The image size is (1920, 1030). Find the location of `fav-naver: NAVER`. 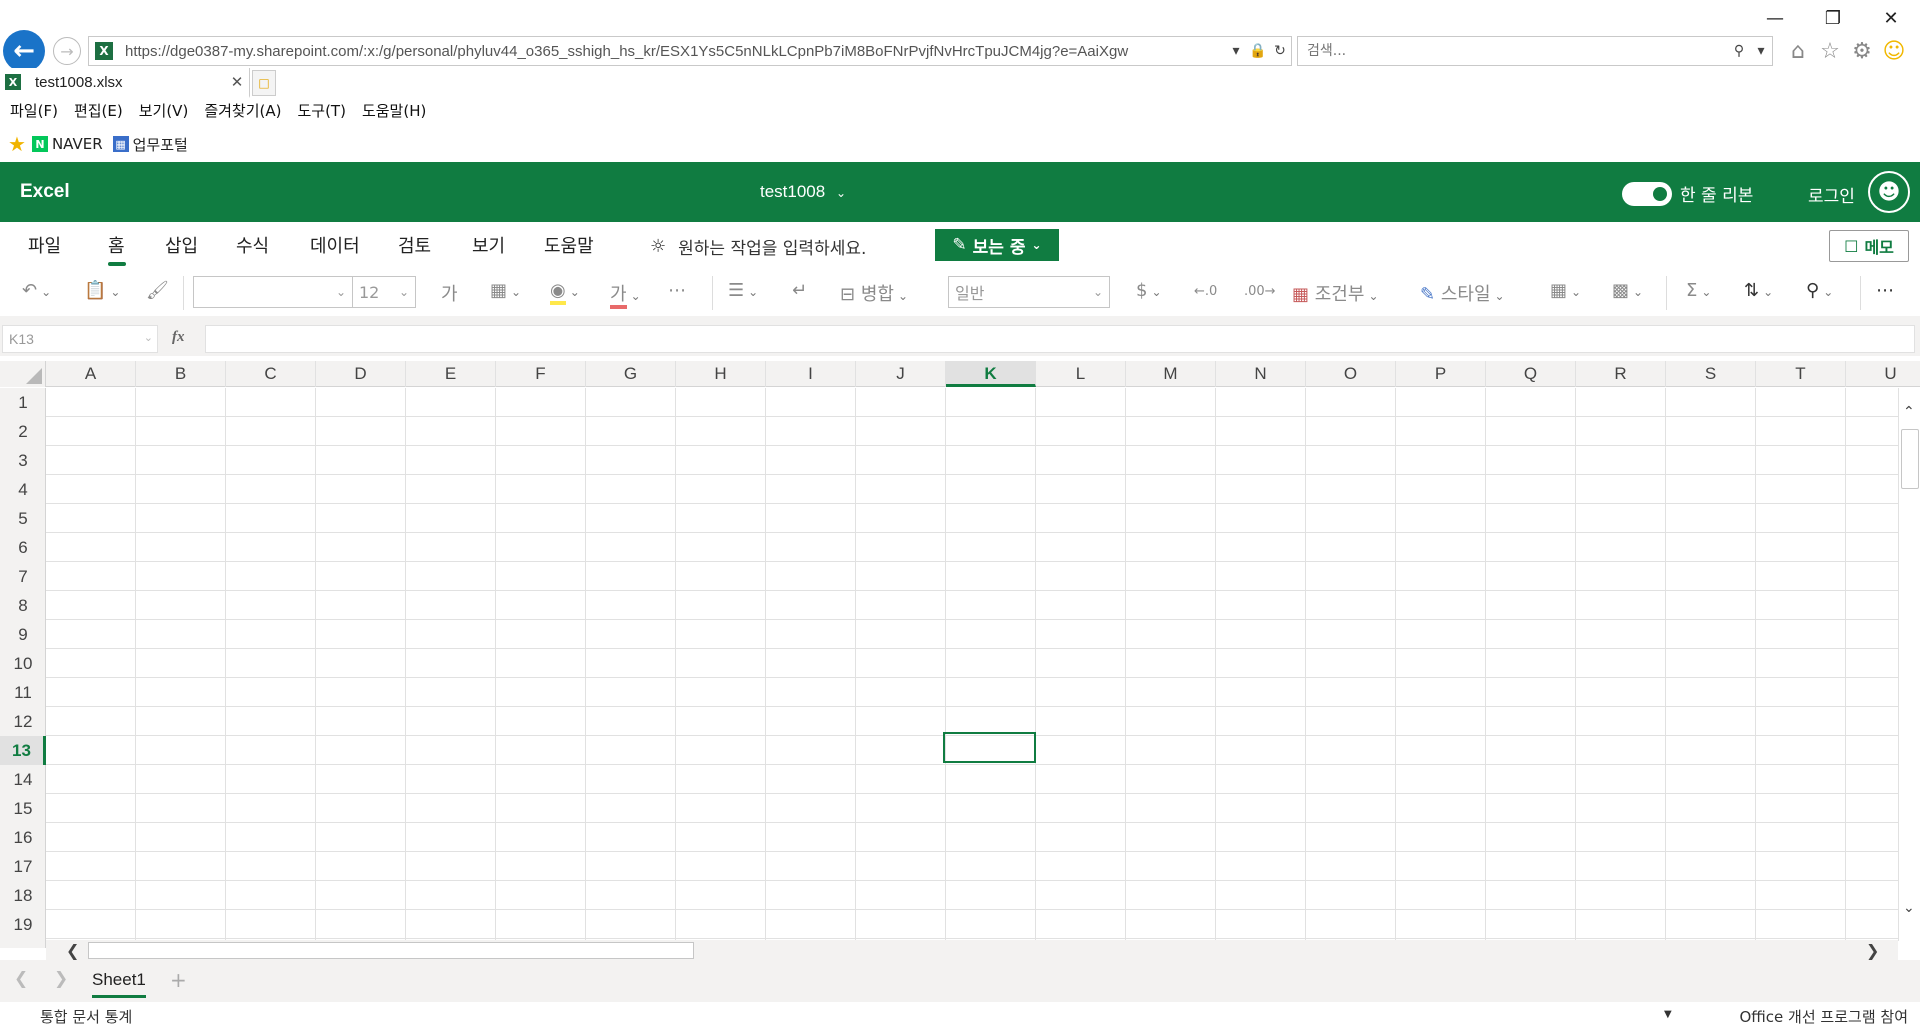

fav-naver: NAVER is located at coordinates (77, 144).